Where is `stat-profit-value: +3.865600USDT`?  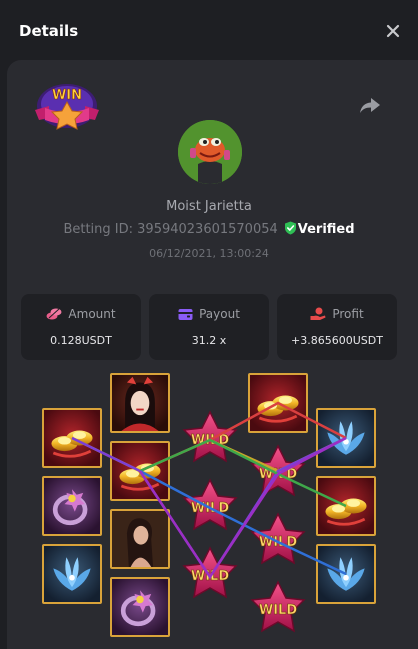 stat-profit-value: +3.865600USDT is located at coordinates (337, 340).